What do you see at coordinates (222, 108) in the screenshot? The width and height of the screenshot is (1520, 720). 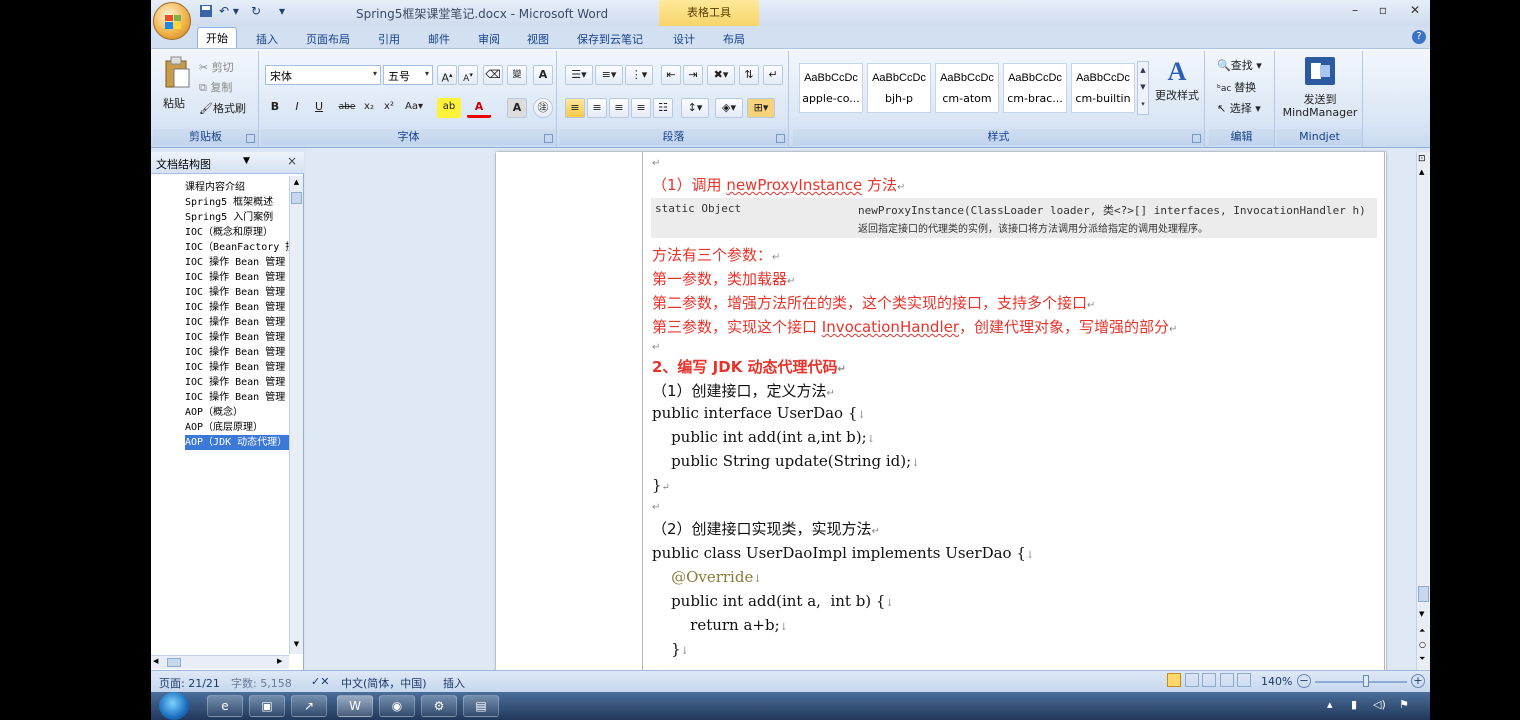 I see `format-painter-button: 🖌格式刷` at bounding box center [222, 108].